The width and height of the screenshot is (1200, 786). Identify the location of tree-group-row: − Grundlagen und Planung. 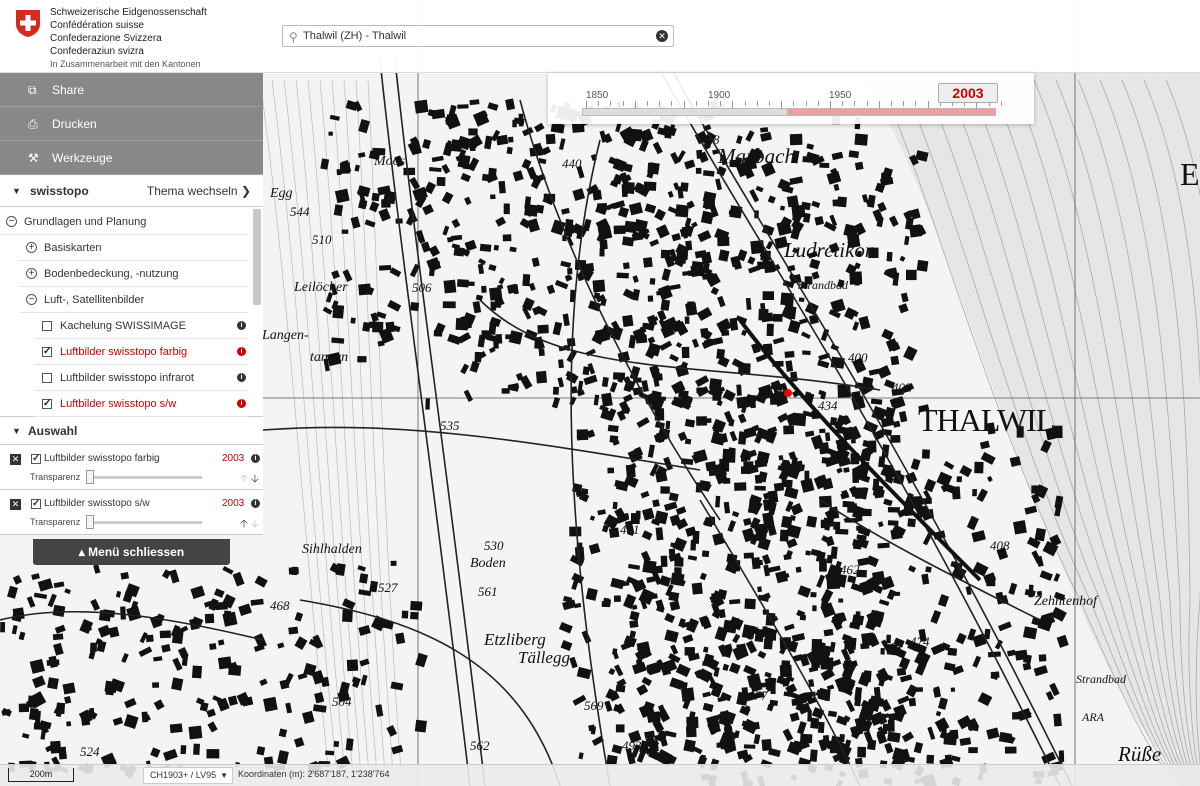
(124, 222).